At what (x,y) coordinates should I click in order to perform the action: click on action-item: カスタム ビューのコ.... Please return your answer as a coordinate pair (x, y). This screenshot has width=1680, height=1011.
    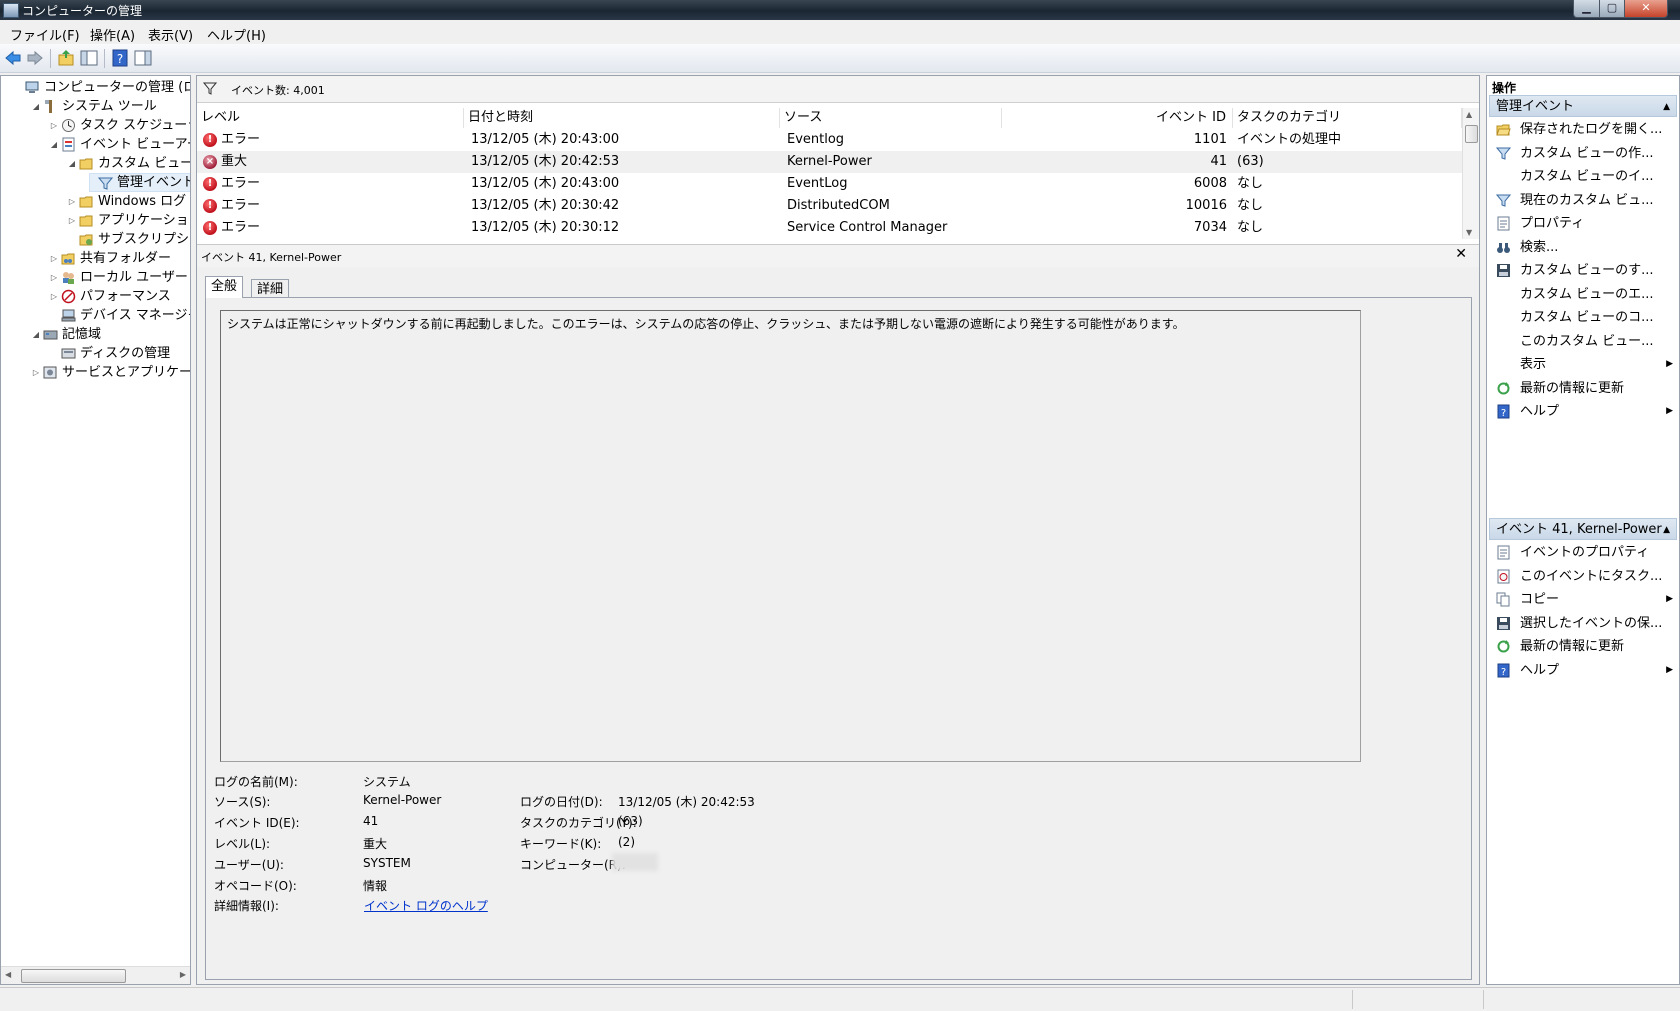
    Looking at the image, I should click on (1583, 317).